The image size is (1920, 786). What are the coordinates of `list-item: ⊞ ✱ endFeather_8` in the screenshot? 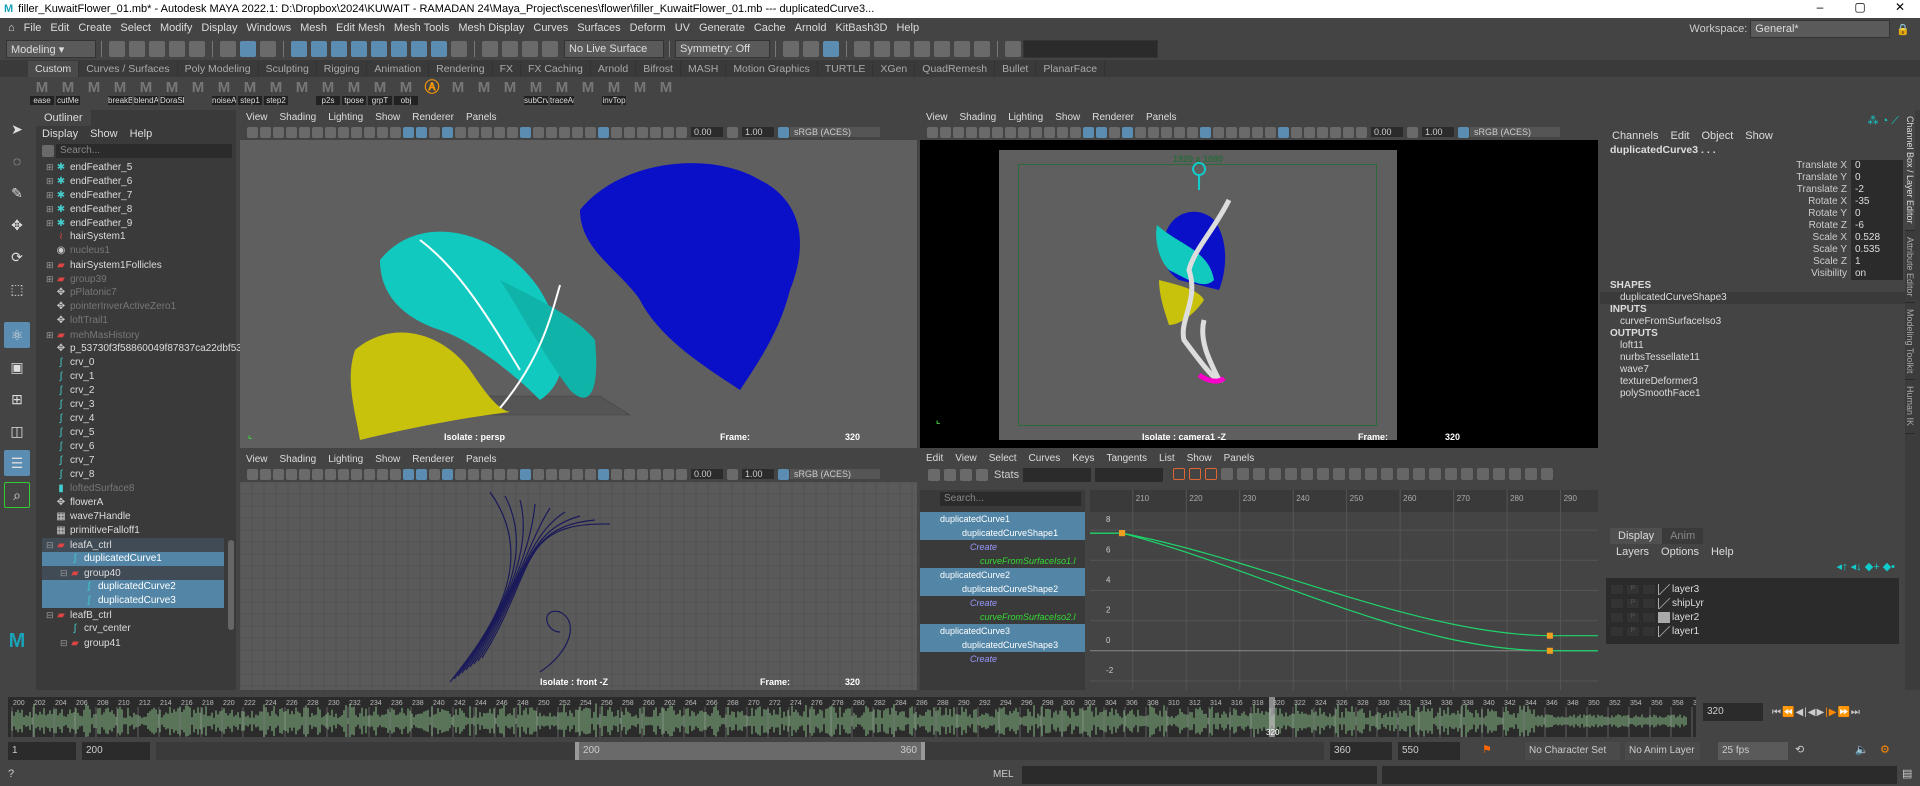 It's located at (133, 209).